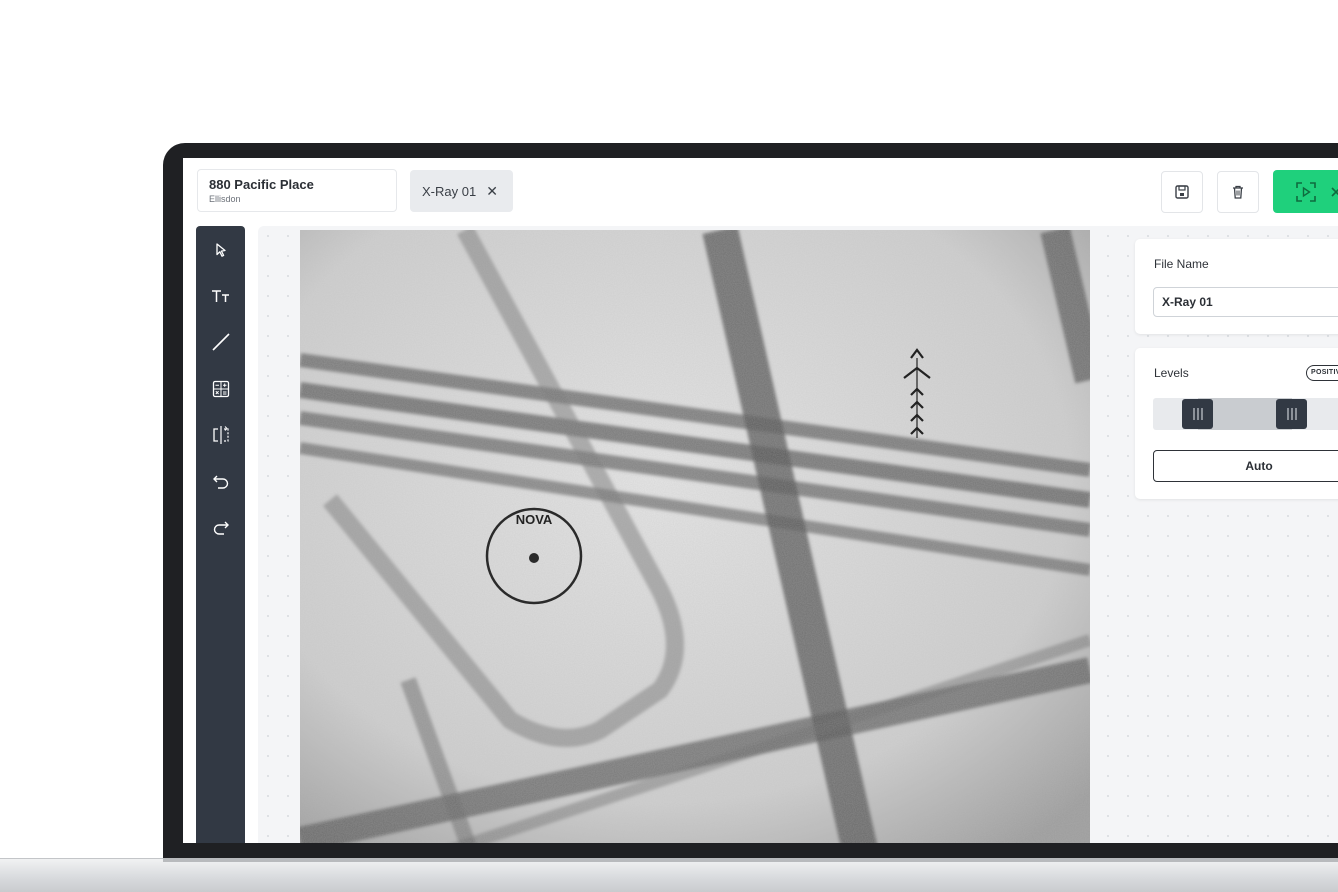 The height and width of the screenshot is (892, 1338). I want to click on text-size-icon, so click(220, 296).